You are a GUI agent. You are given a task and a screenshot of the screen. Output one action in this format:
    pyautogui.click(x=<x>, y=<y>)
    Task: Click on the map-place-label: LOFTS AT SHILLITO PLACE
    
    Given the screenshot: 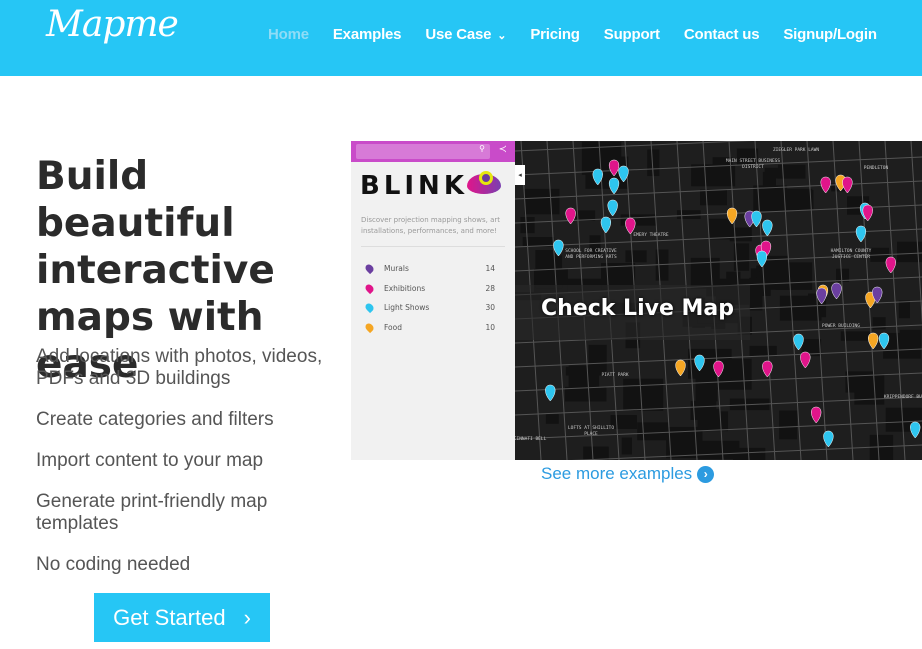 What is the action you would take?
    pyautogui.click(x=591, y=431)
    